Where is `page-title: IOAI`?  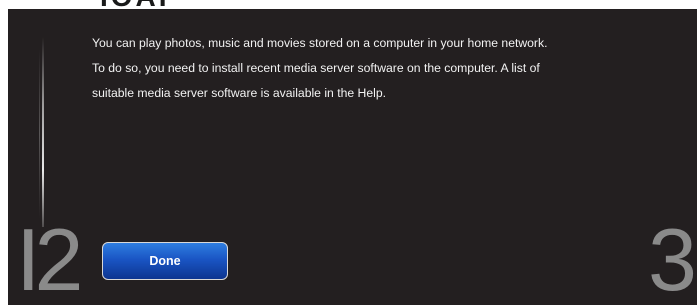 page-title: IOAI is located at coordinates (135, 4).